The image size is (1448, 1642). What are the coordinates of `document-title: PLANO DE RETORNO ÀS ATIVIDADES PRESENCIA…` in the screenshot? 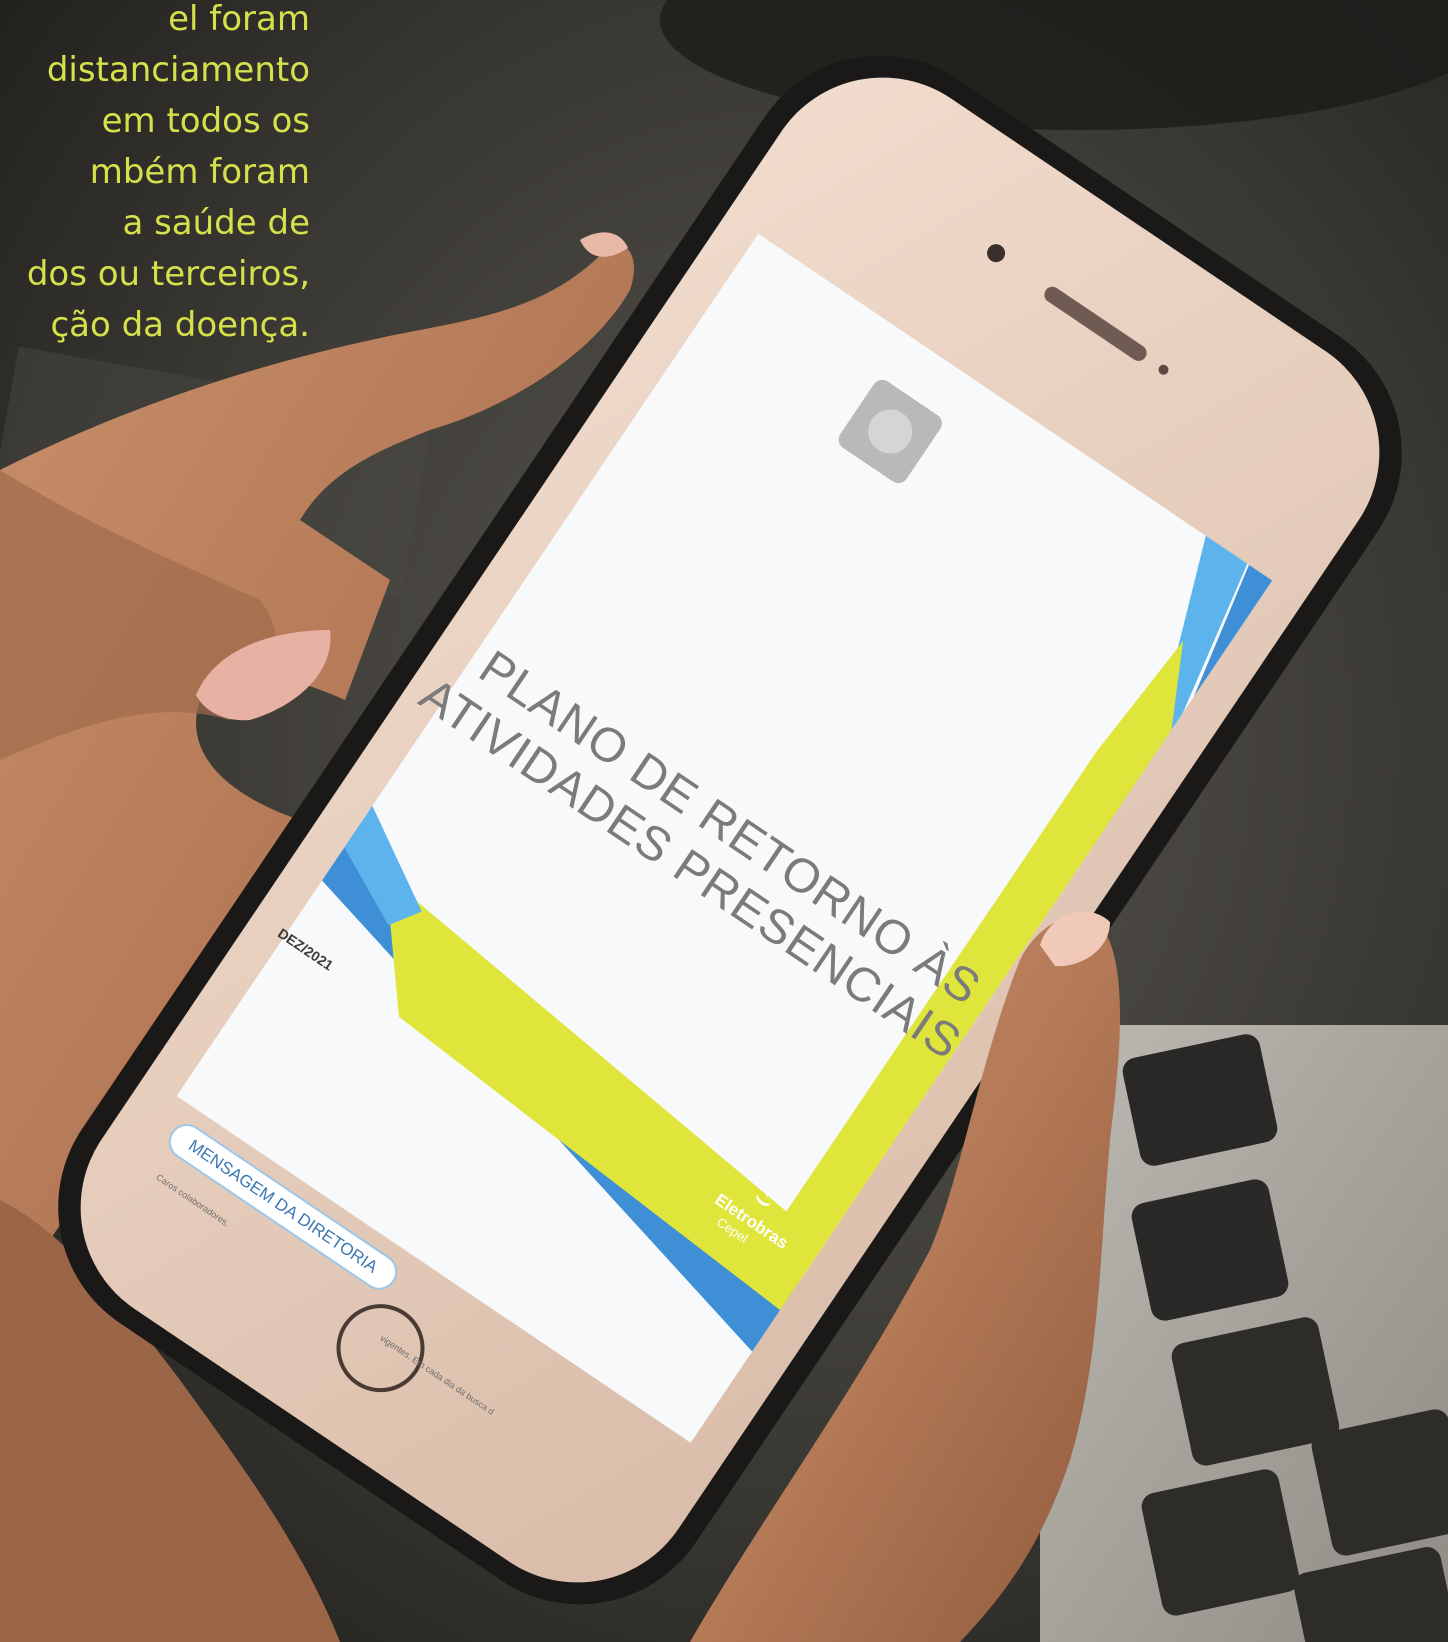 It's located at (706, 856).